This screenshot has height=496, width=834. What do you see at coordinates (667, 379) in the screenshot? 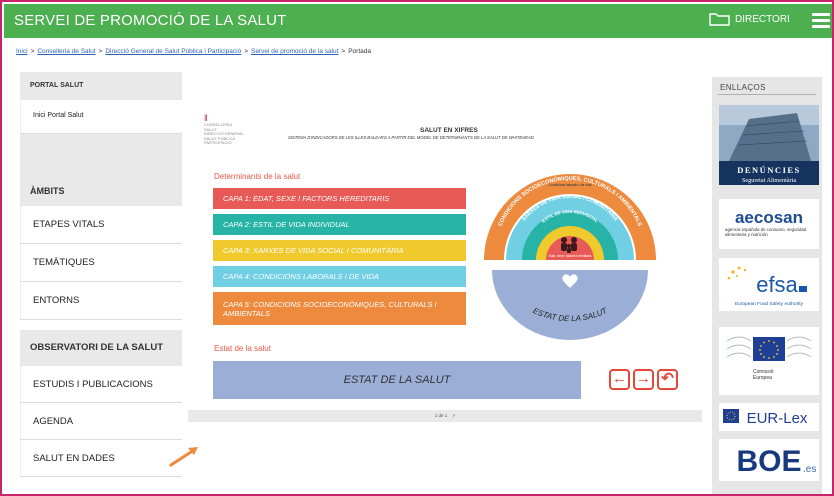
I see `reset-icon: ↶` at bounding box center [667, 379].